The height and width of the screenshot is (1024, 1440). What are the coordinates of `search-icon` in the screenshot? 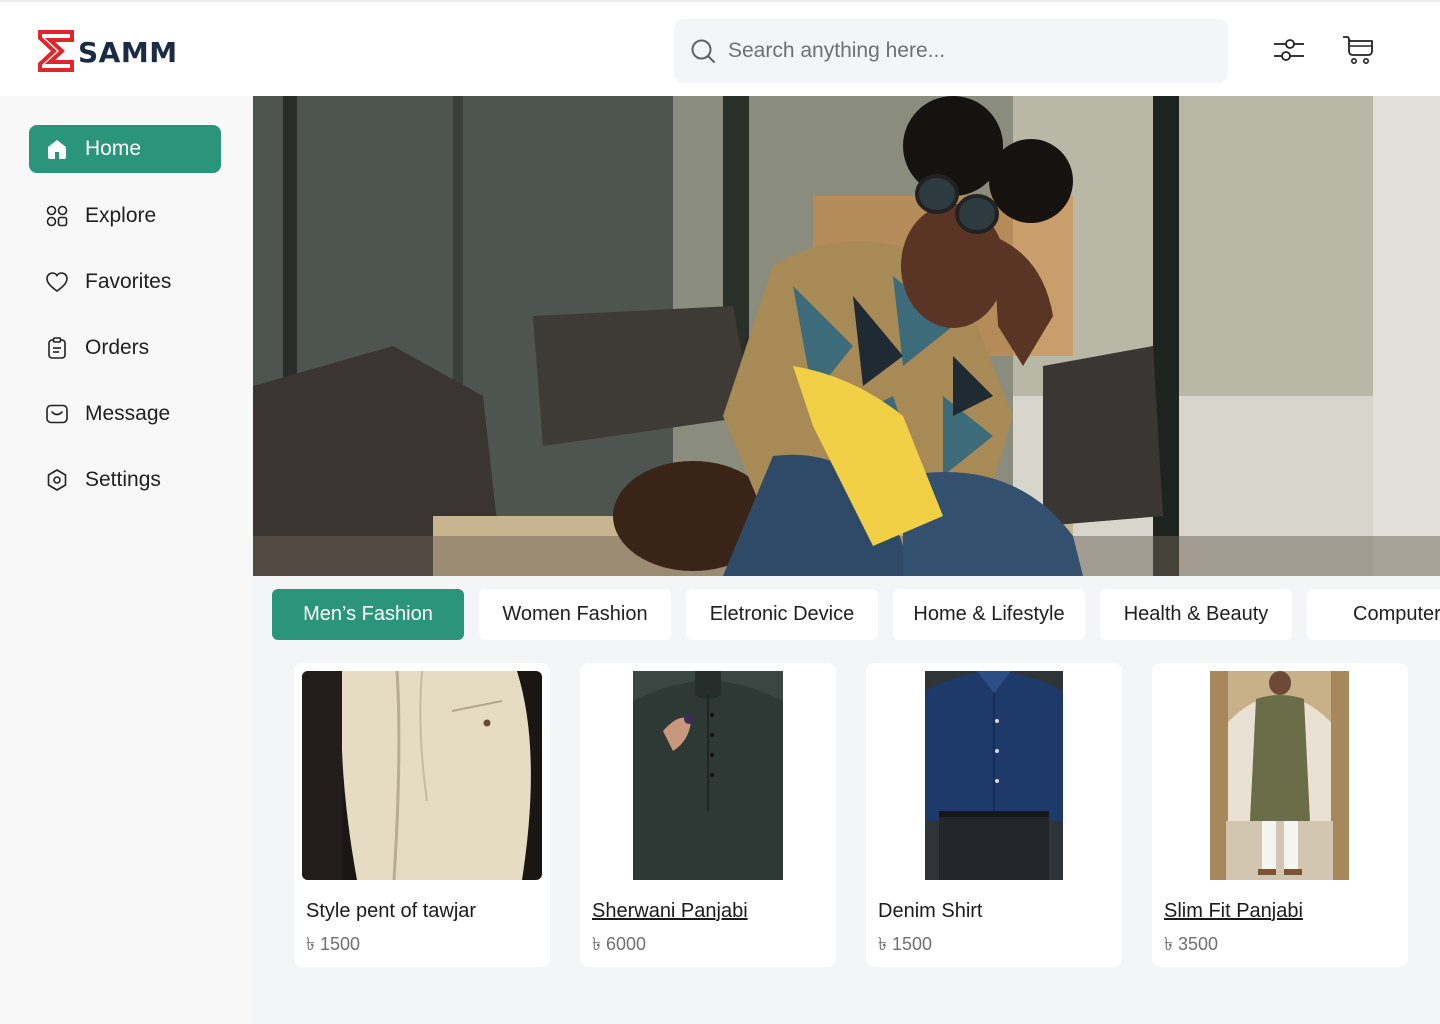 It's located at (703, 51).